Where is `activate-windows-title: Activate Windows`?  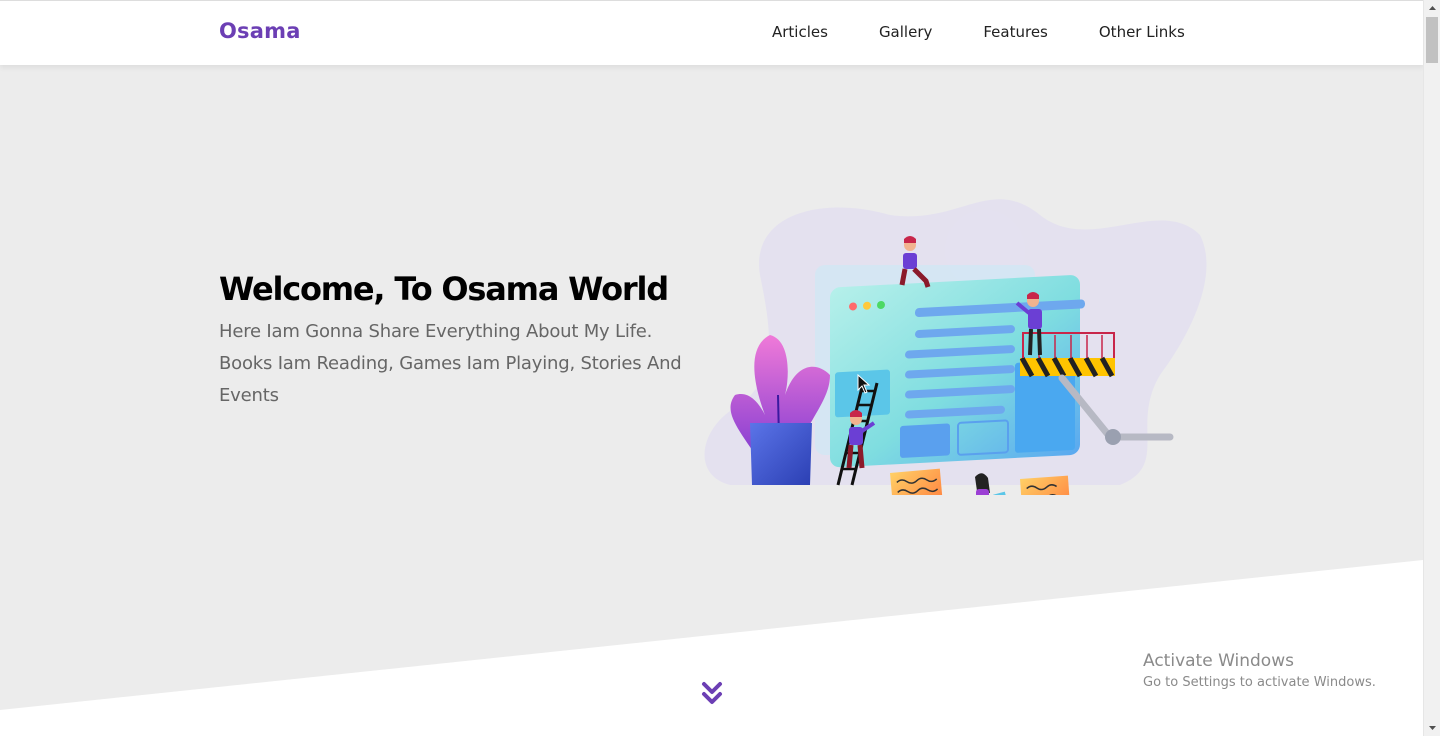 activate-windows-title: Activate Windows is located at coordinates (1218, 661).